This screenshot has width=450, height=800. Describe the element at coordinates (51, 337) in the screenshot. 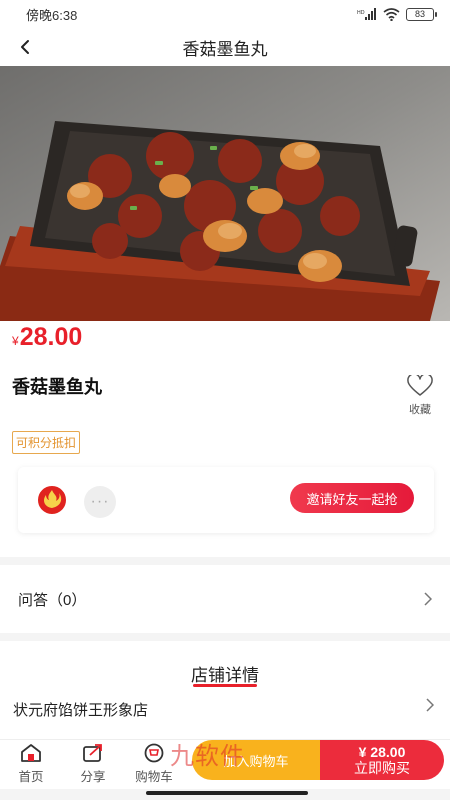

I see `price-amount: 28.00` at that location.